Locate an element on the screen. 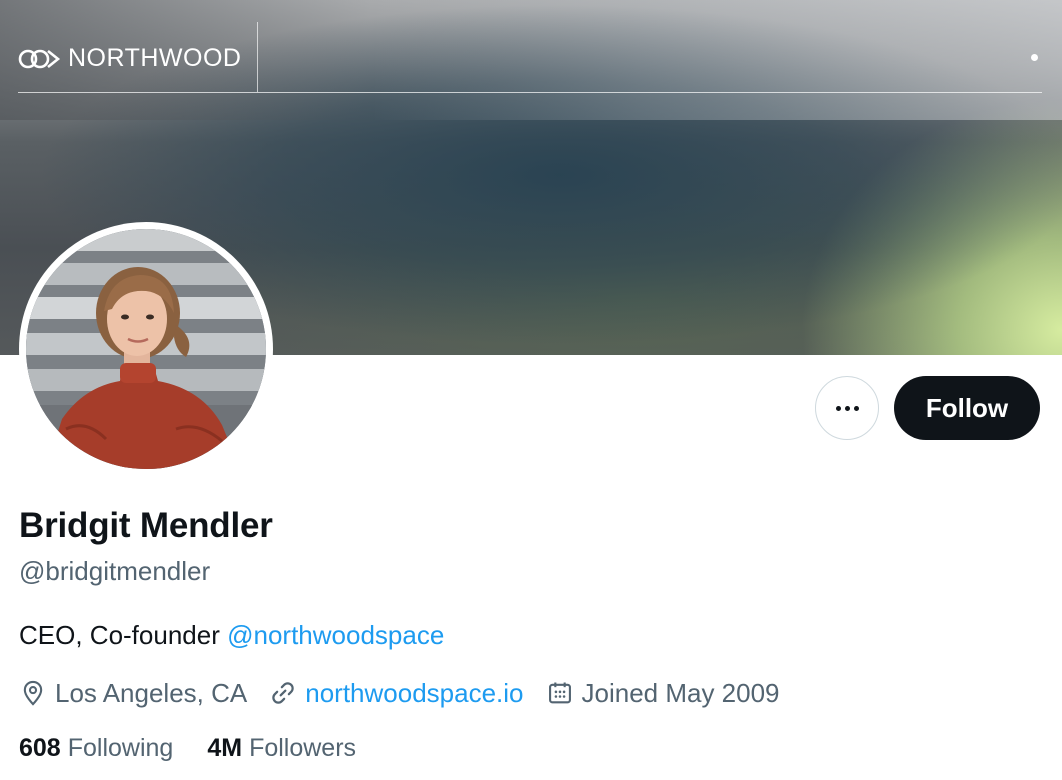 The height and width of the screenshot is (780, 1062). website-item: northwoodspace.io is located at coordinates (396, 693).